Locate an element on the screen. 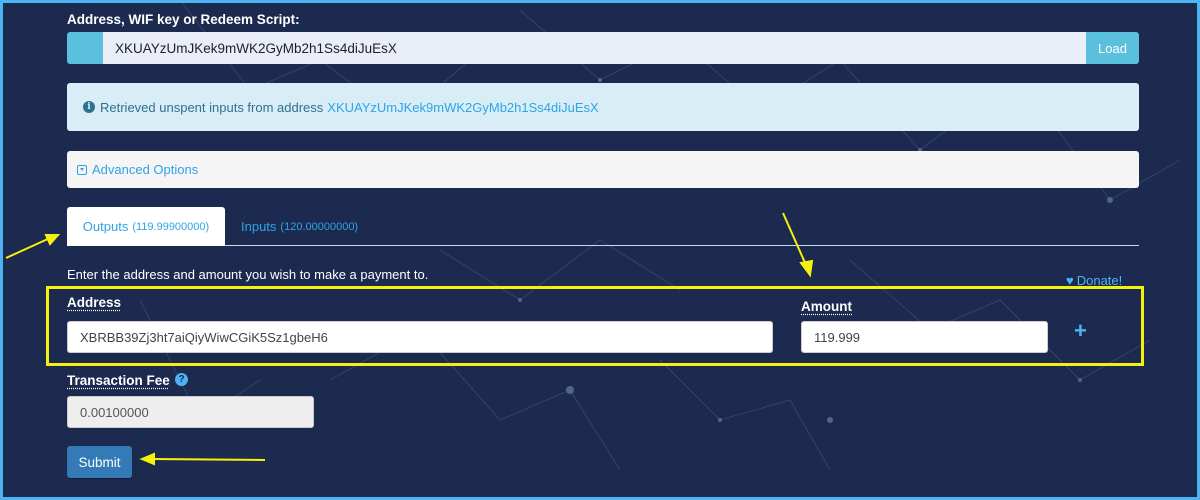 This screenshot has height=500, width=1200. help-icon: ? is located at coordinates (181, 379).